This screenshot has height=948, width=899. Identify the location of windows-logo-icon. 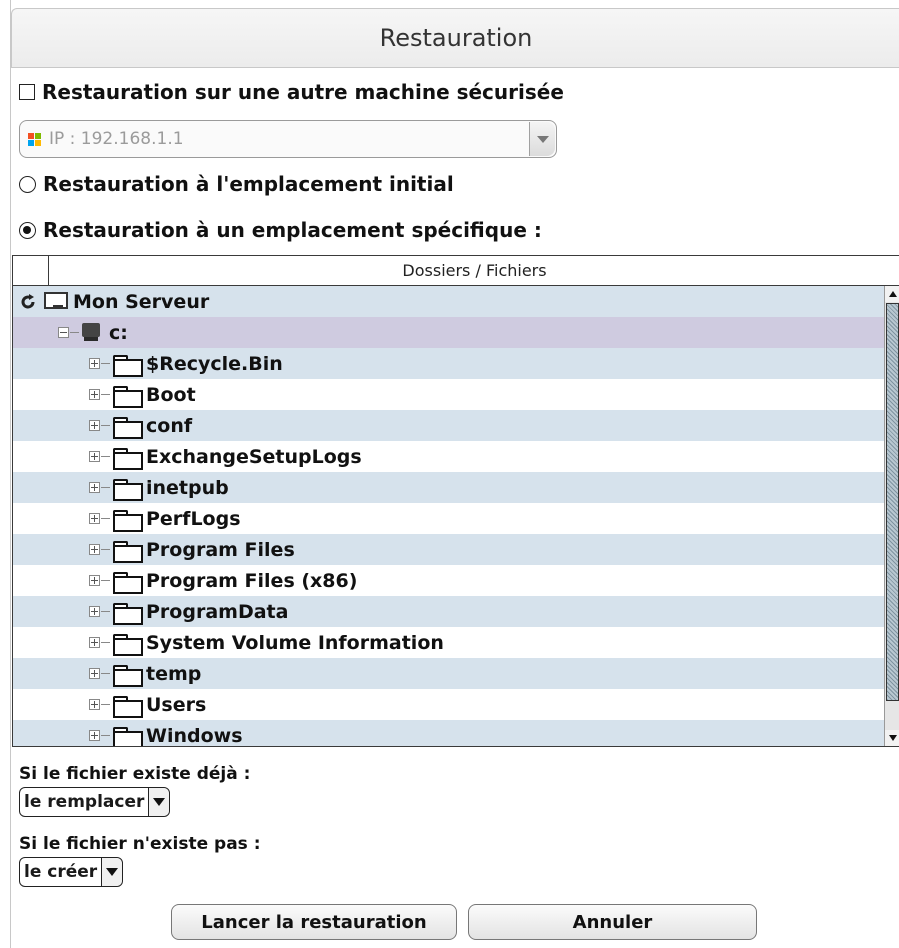
(34, 139).